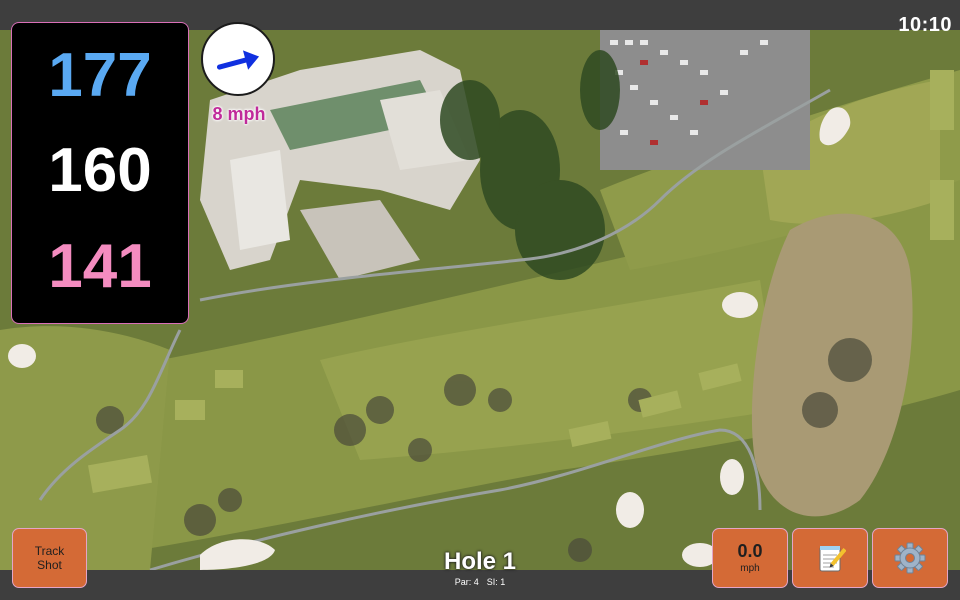  What do you see at coordinates (480, 561) in the screenshot?
I see `hole-title: Hole 1` at bounding box center [480, 561].